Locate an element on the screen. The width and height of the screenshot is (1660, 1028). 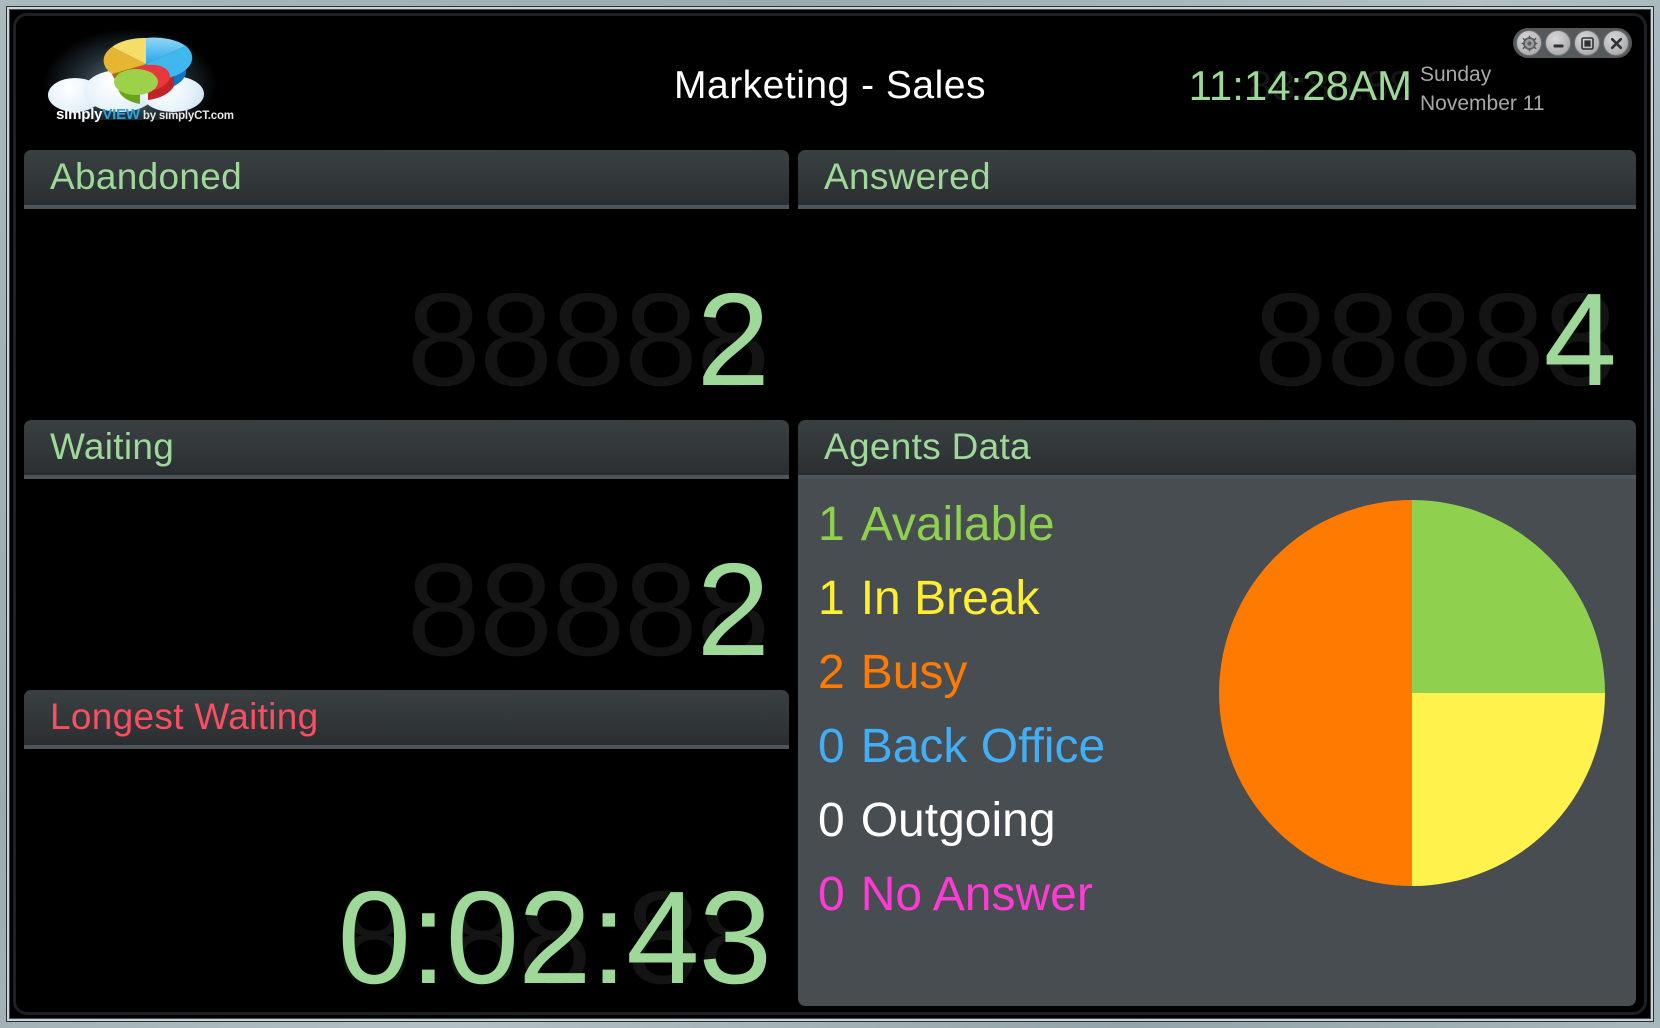
agent-label-in-break: In Break is located at coordinates (950, 598).